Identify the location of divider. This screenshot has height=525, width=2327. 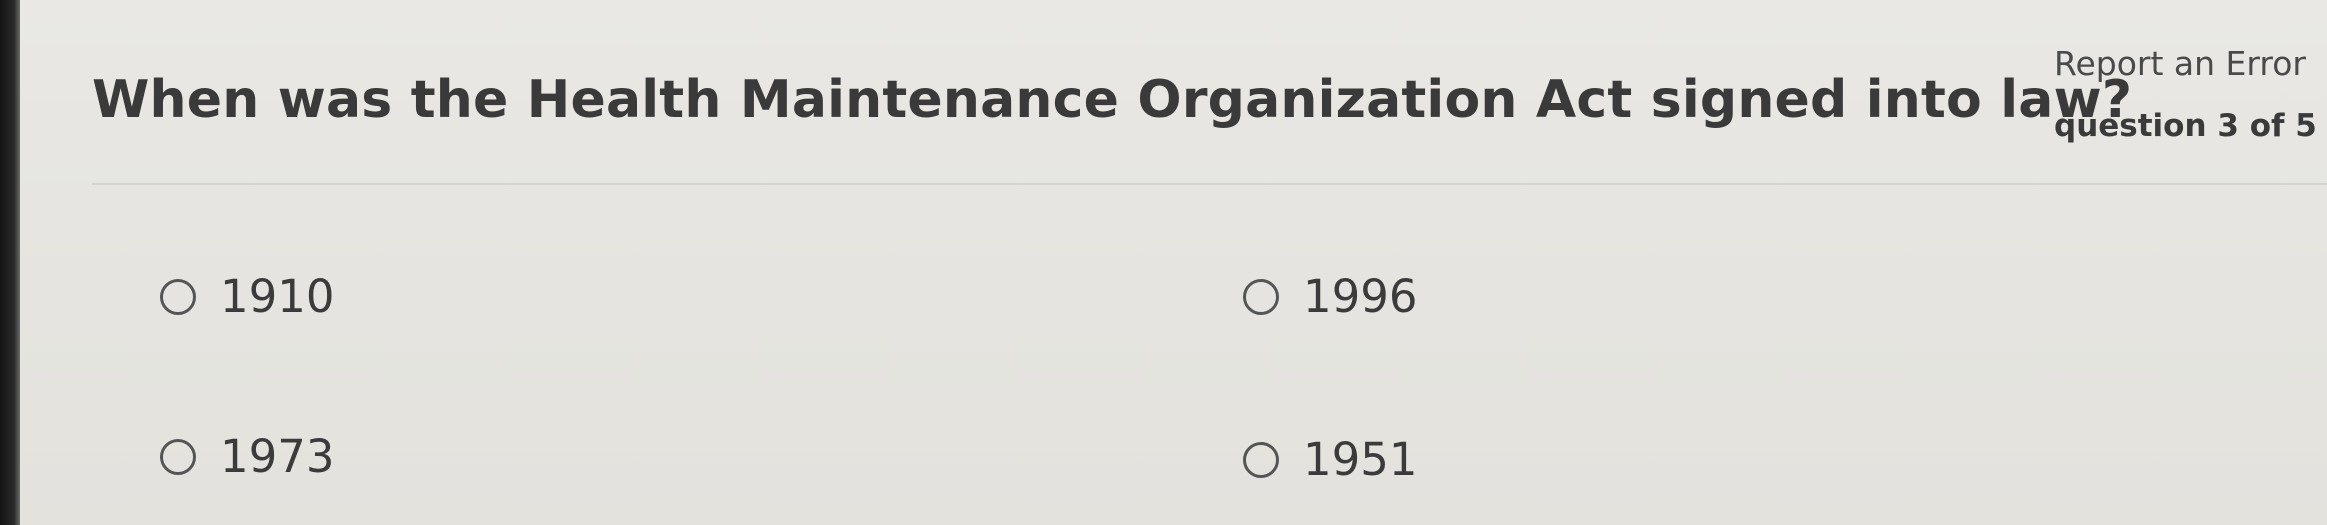
(1209, 184).